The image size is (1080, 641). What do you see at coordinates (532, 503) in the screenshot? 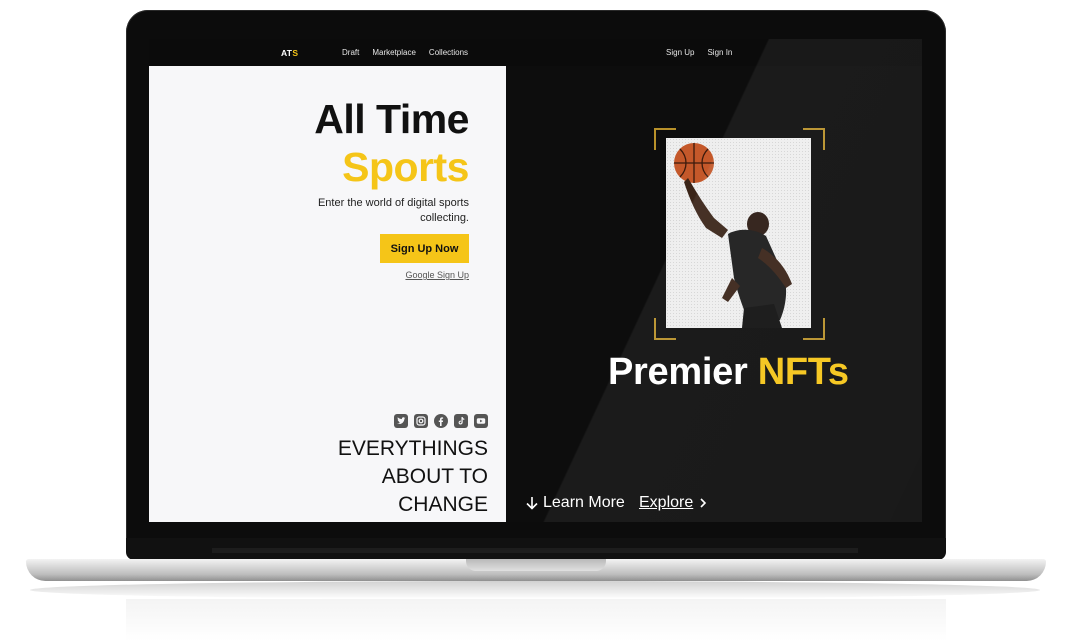
I see `arrow-down-icon` at bounding box center [532, 503].